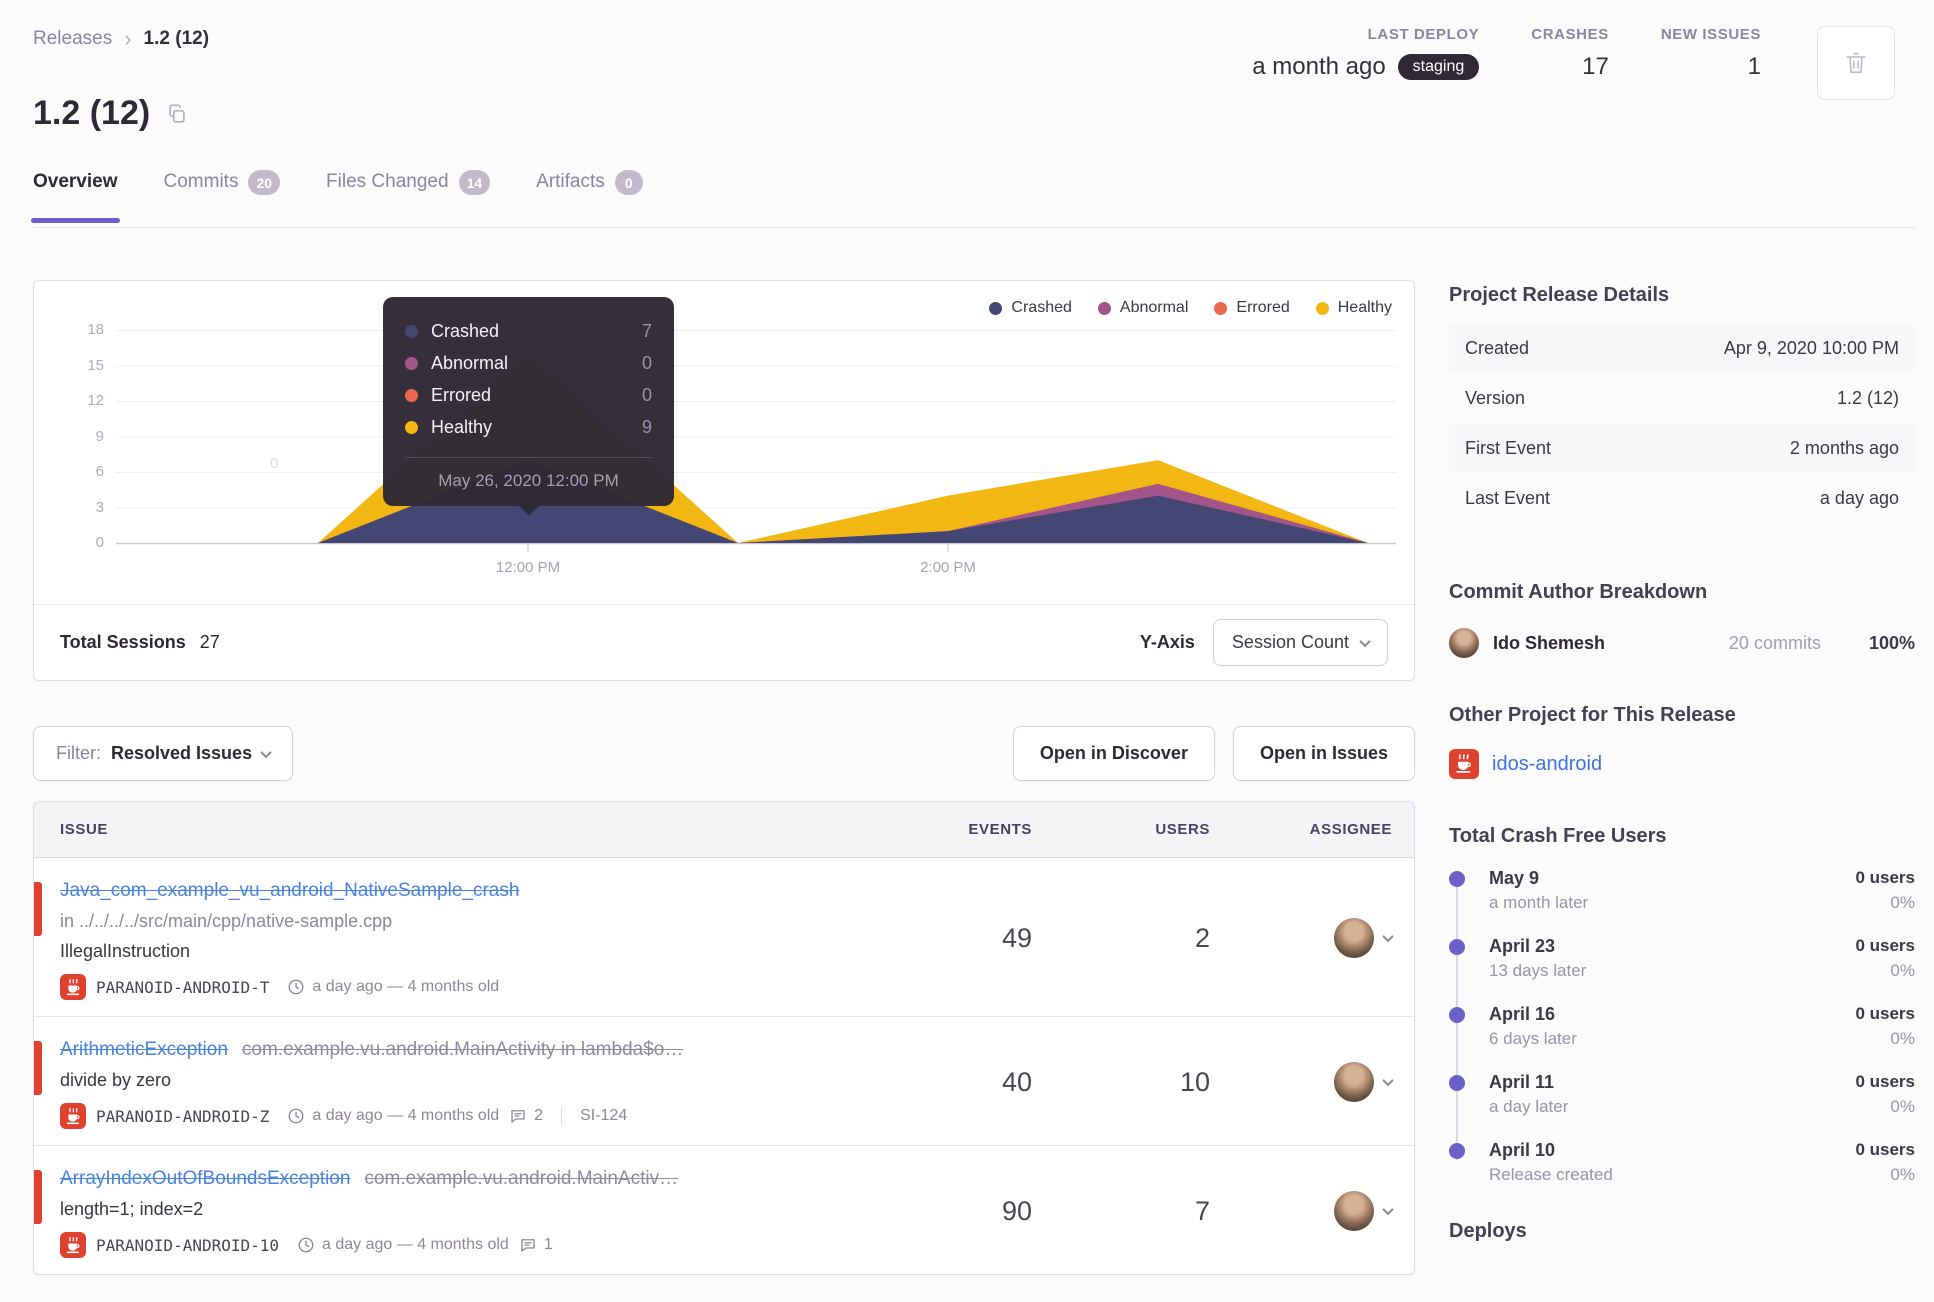 This screenshot has height=1302, width=1934. Describe the element at coordinates (756, 442) in the screenshot. I see `sessions-chart` at that location.